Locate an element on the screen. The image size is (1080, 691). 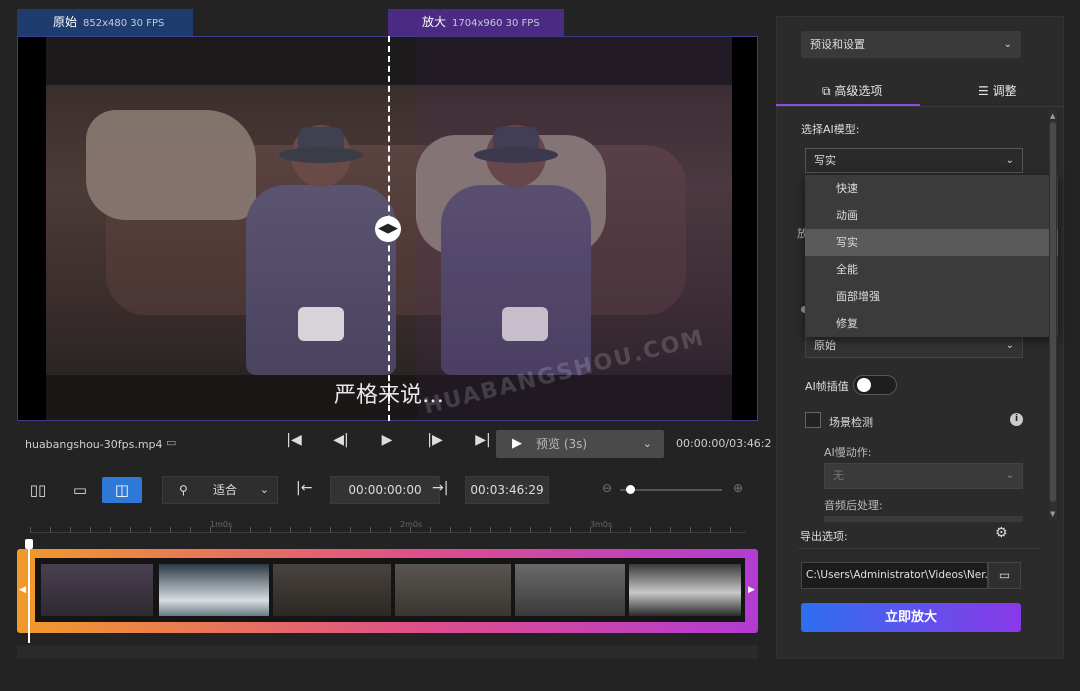
audio-post-select is located at coordinates (923, 519).